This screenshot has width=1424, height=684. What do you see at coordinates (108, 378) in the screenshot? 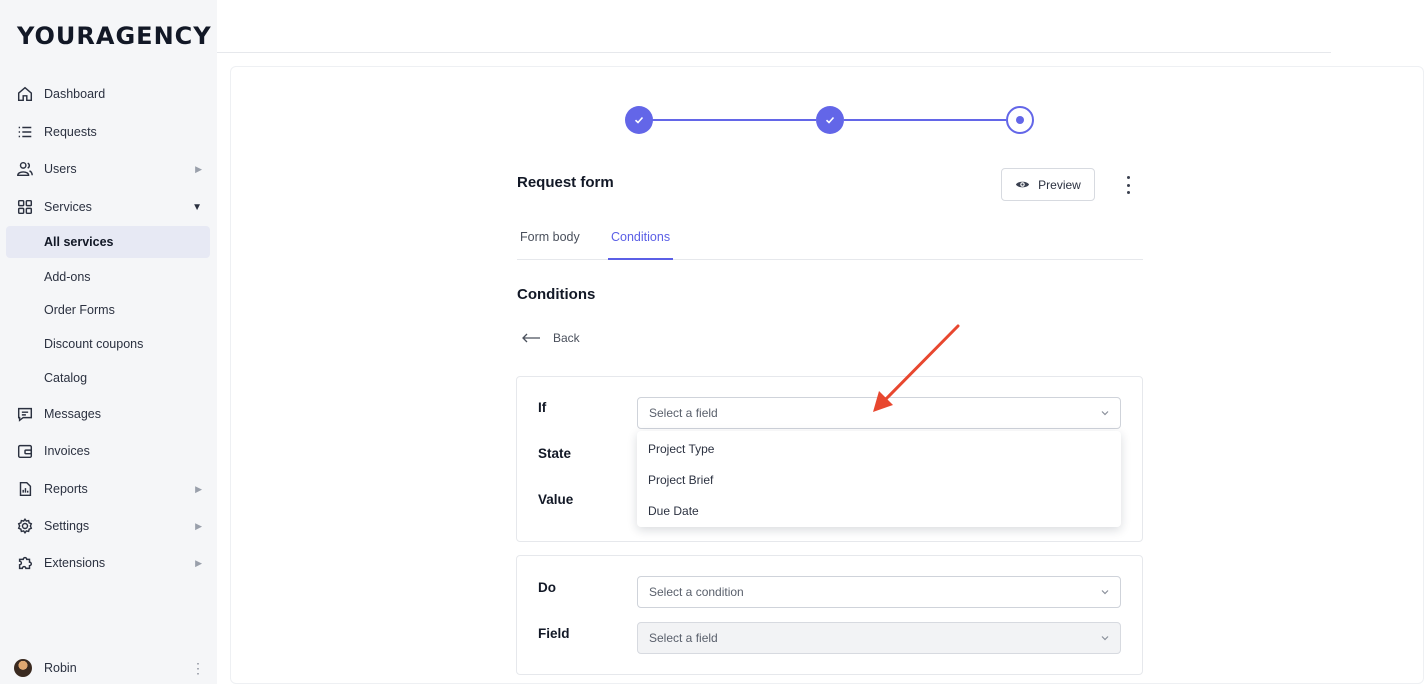
I see `sidebar-subitem-catalog: Catalog` at bounding box center [108, 378].